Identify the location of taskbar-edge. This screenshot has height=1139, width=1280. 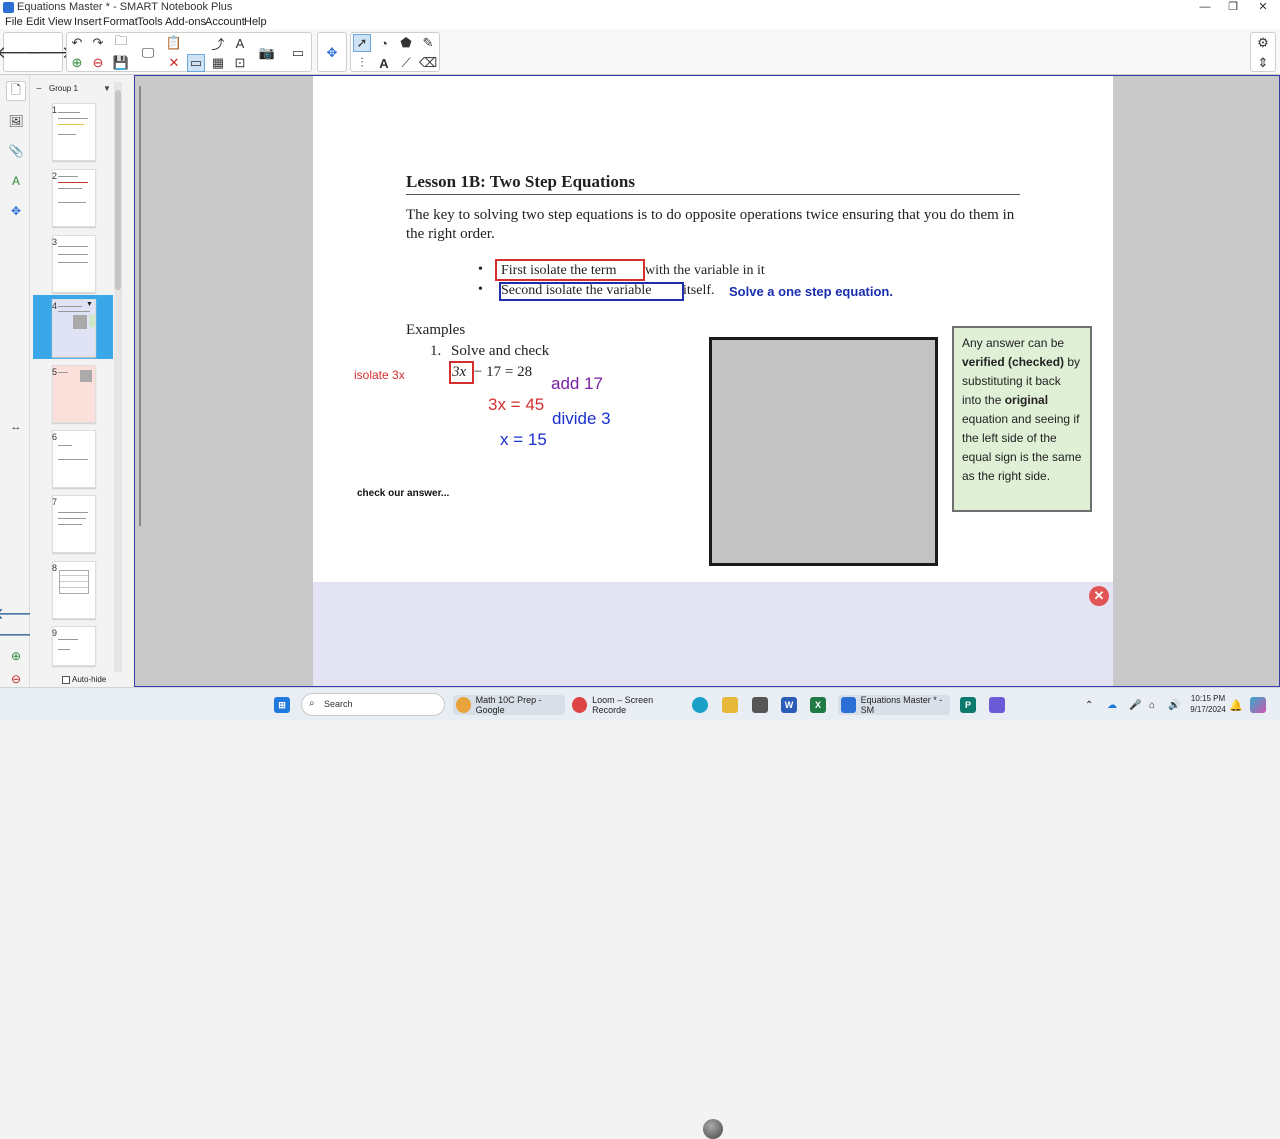
(702, 705).